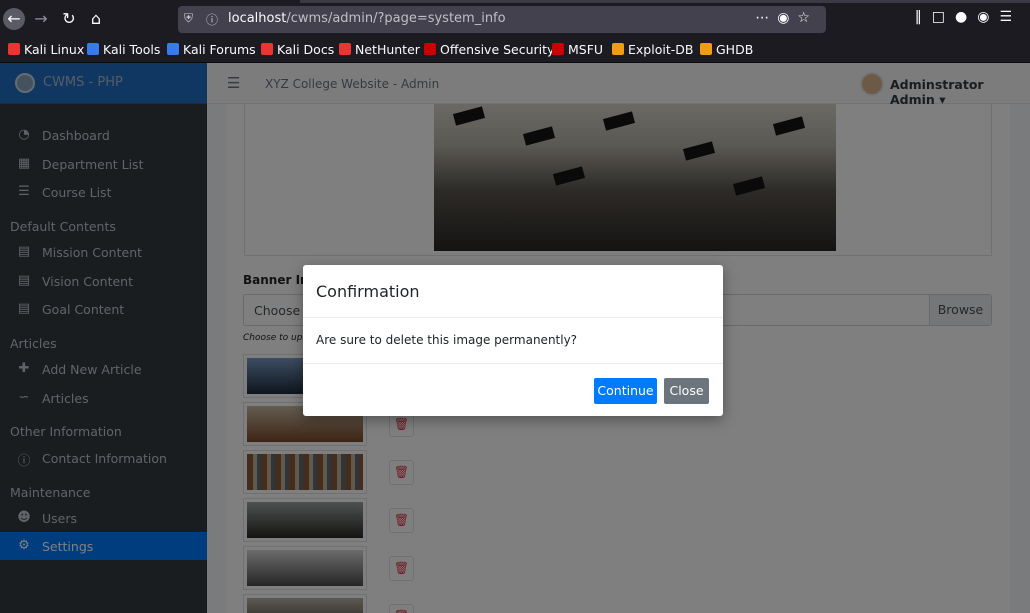 The height and width of the screenshot is (613, 1030). What do you see at coordinates (69, 19) in the screenshot?
I see `reload-icon: ↻` at bounding box center [69, 19].